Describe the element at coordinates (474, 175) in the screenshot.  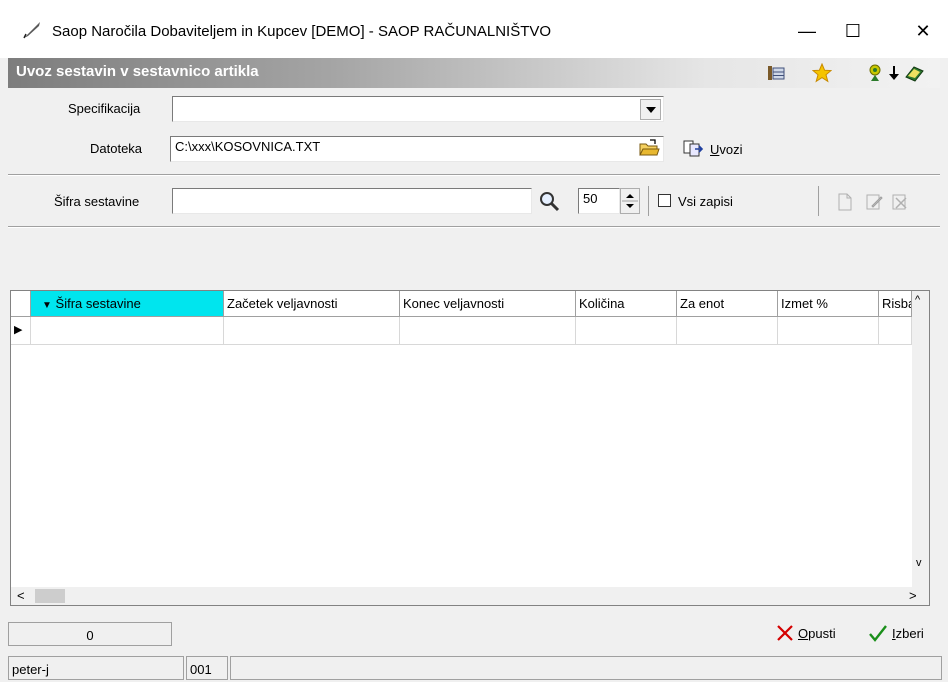
I see `separator-top-highlight` at that location.